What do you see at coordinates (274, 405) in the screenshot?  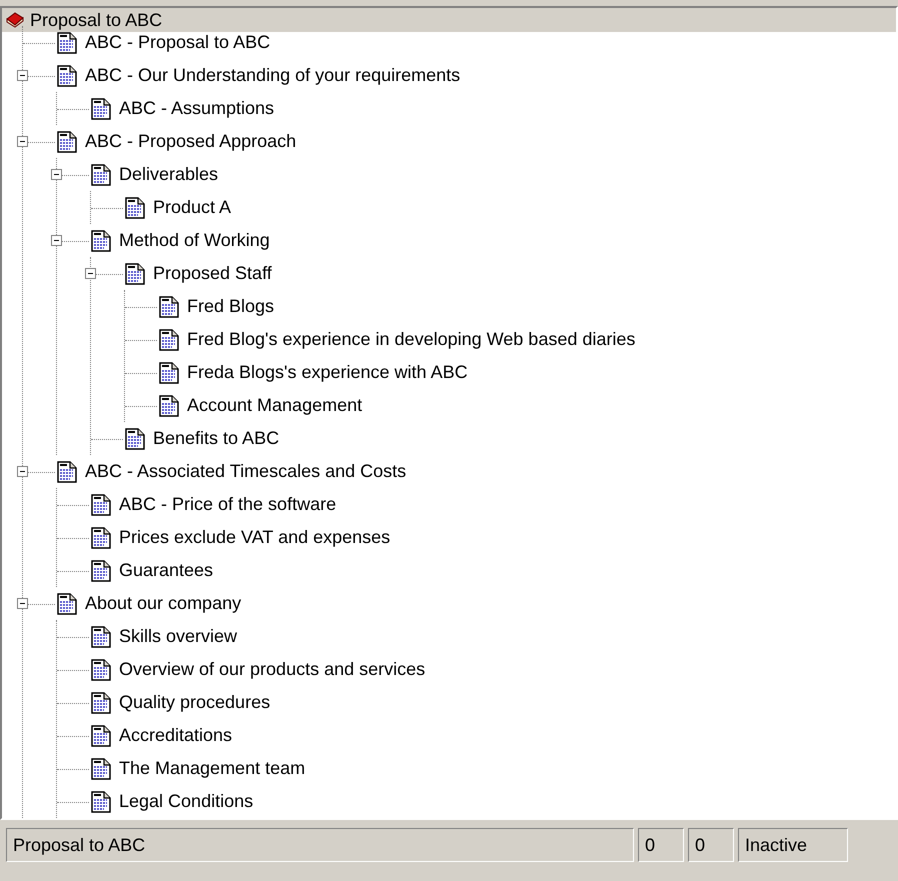 I see `tree-item: Account Management` at bounding box center [274, 405].